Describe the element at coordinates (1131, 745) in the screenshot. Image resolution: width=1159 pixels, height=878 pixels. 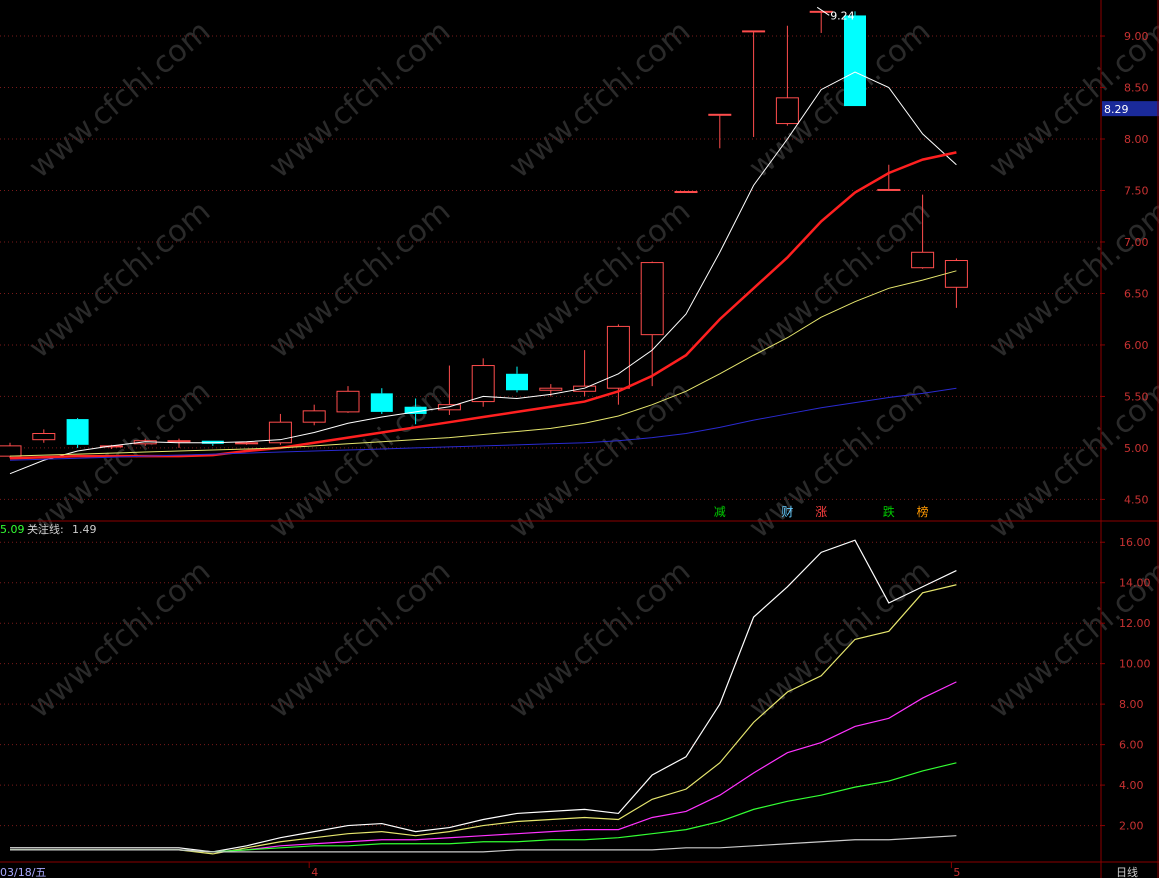
I see `indicator-tick-label: 6.00` at that location.